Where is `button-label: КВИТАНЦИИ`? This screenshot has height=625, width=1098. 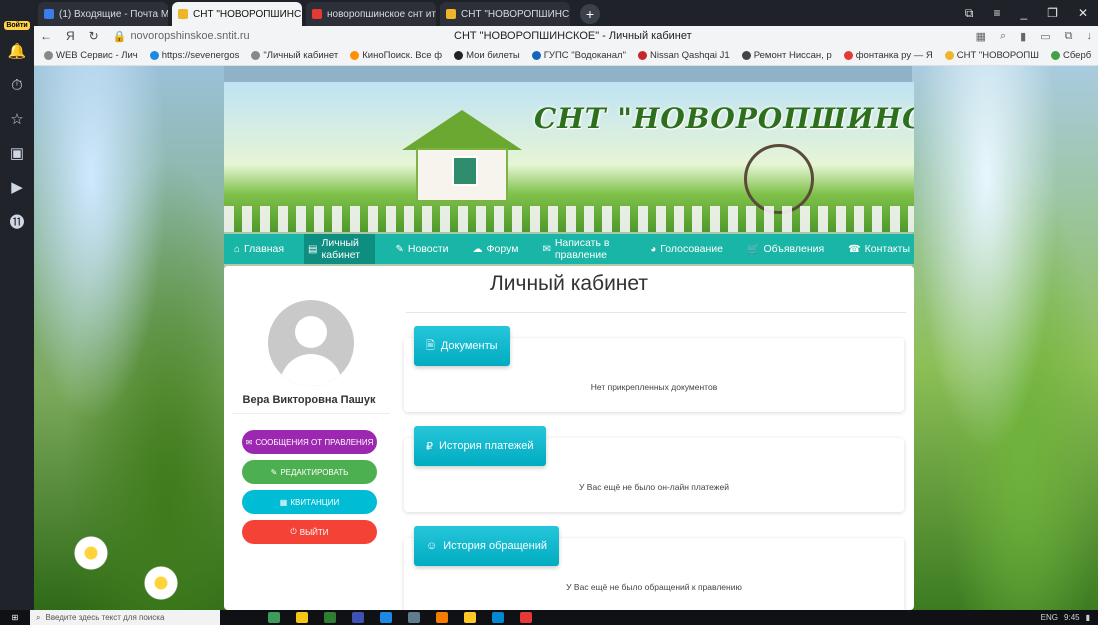
button-label: КВИТАНЦИИ is located at coordinates (315, 502).